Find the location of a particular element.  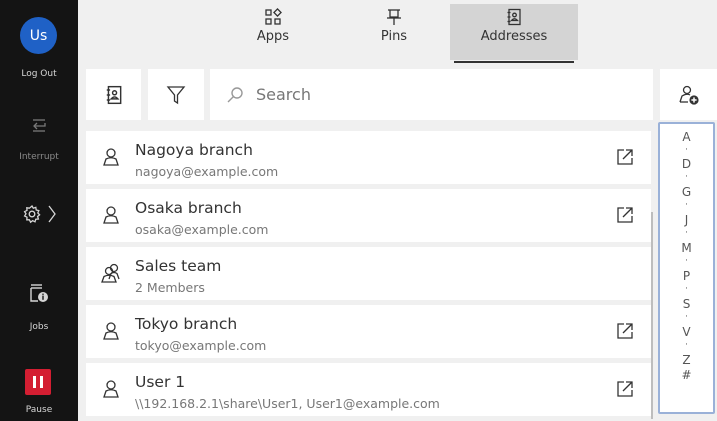

contact-row: Nagoya branch nagoya@example.com is located at coordinates (368, 157).